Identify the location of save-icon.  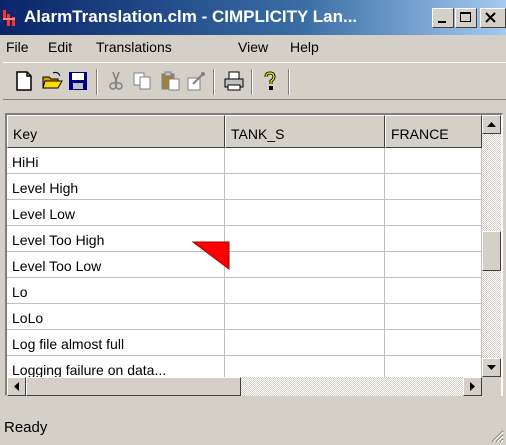
(78, 81).